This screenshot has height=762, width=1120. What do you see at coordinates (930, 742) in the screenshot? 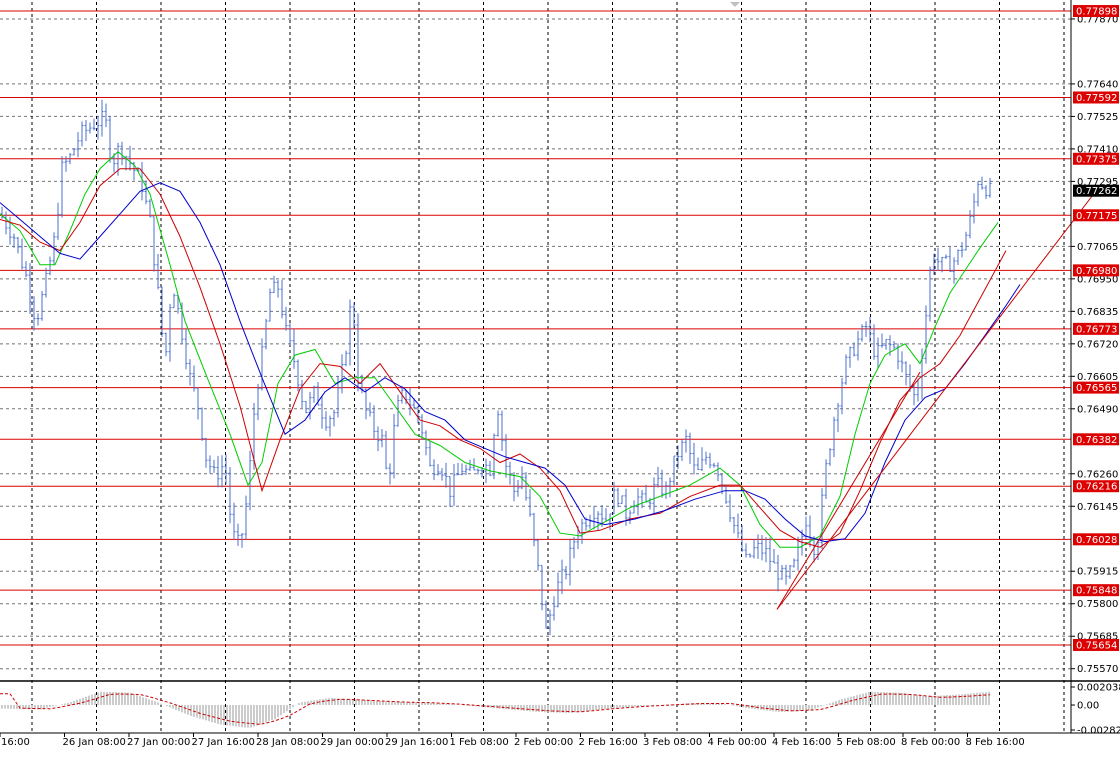
I see `x-tick-label: 8 Feb 00:00` at bounding box center [930, 742].